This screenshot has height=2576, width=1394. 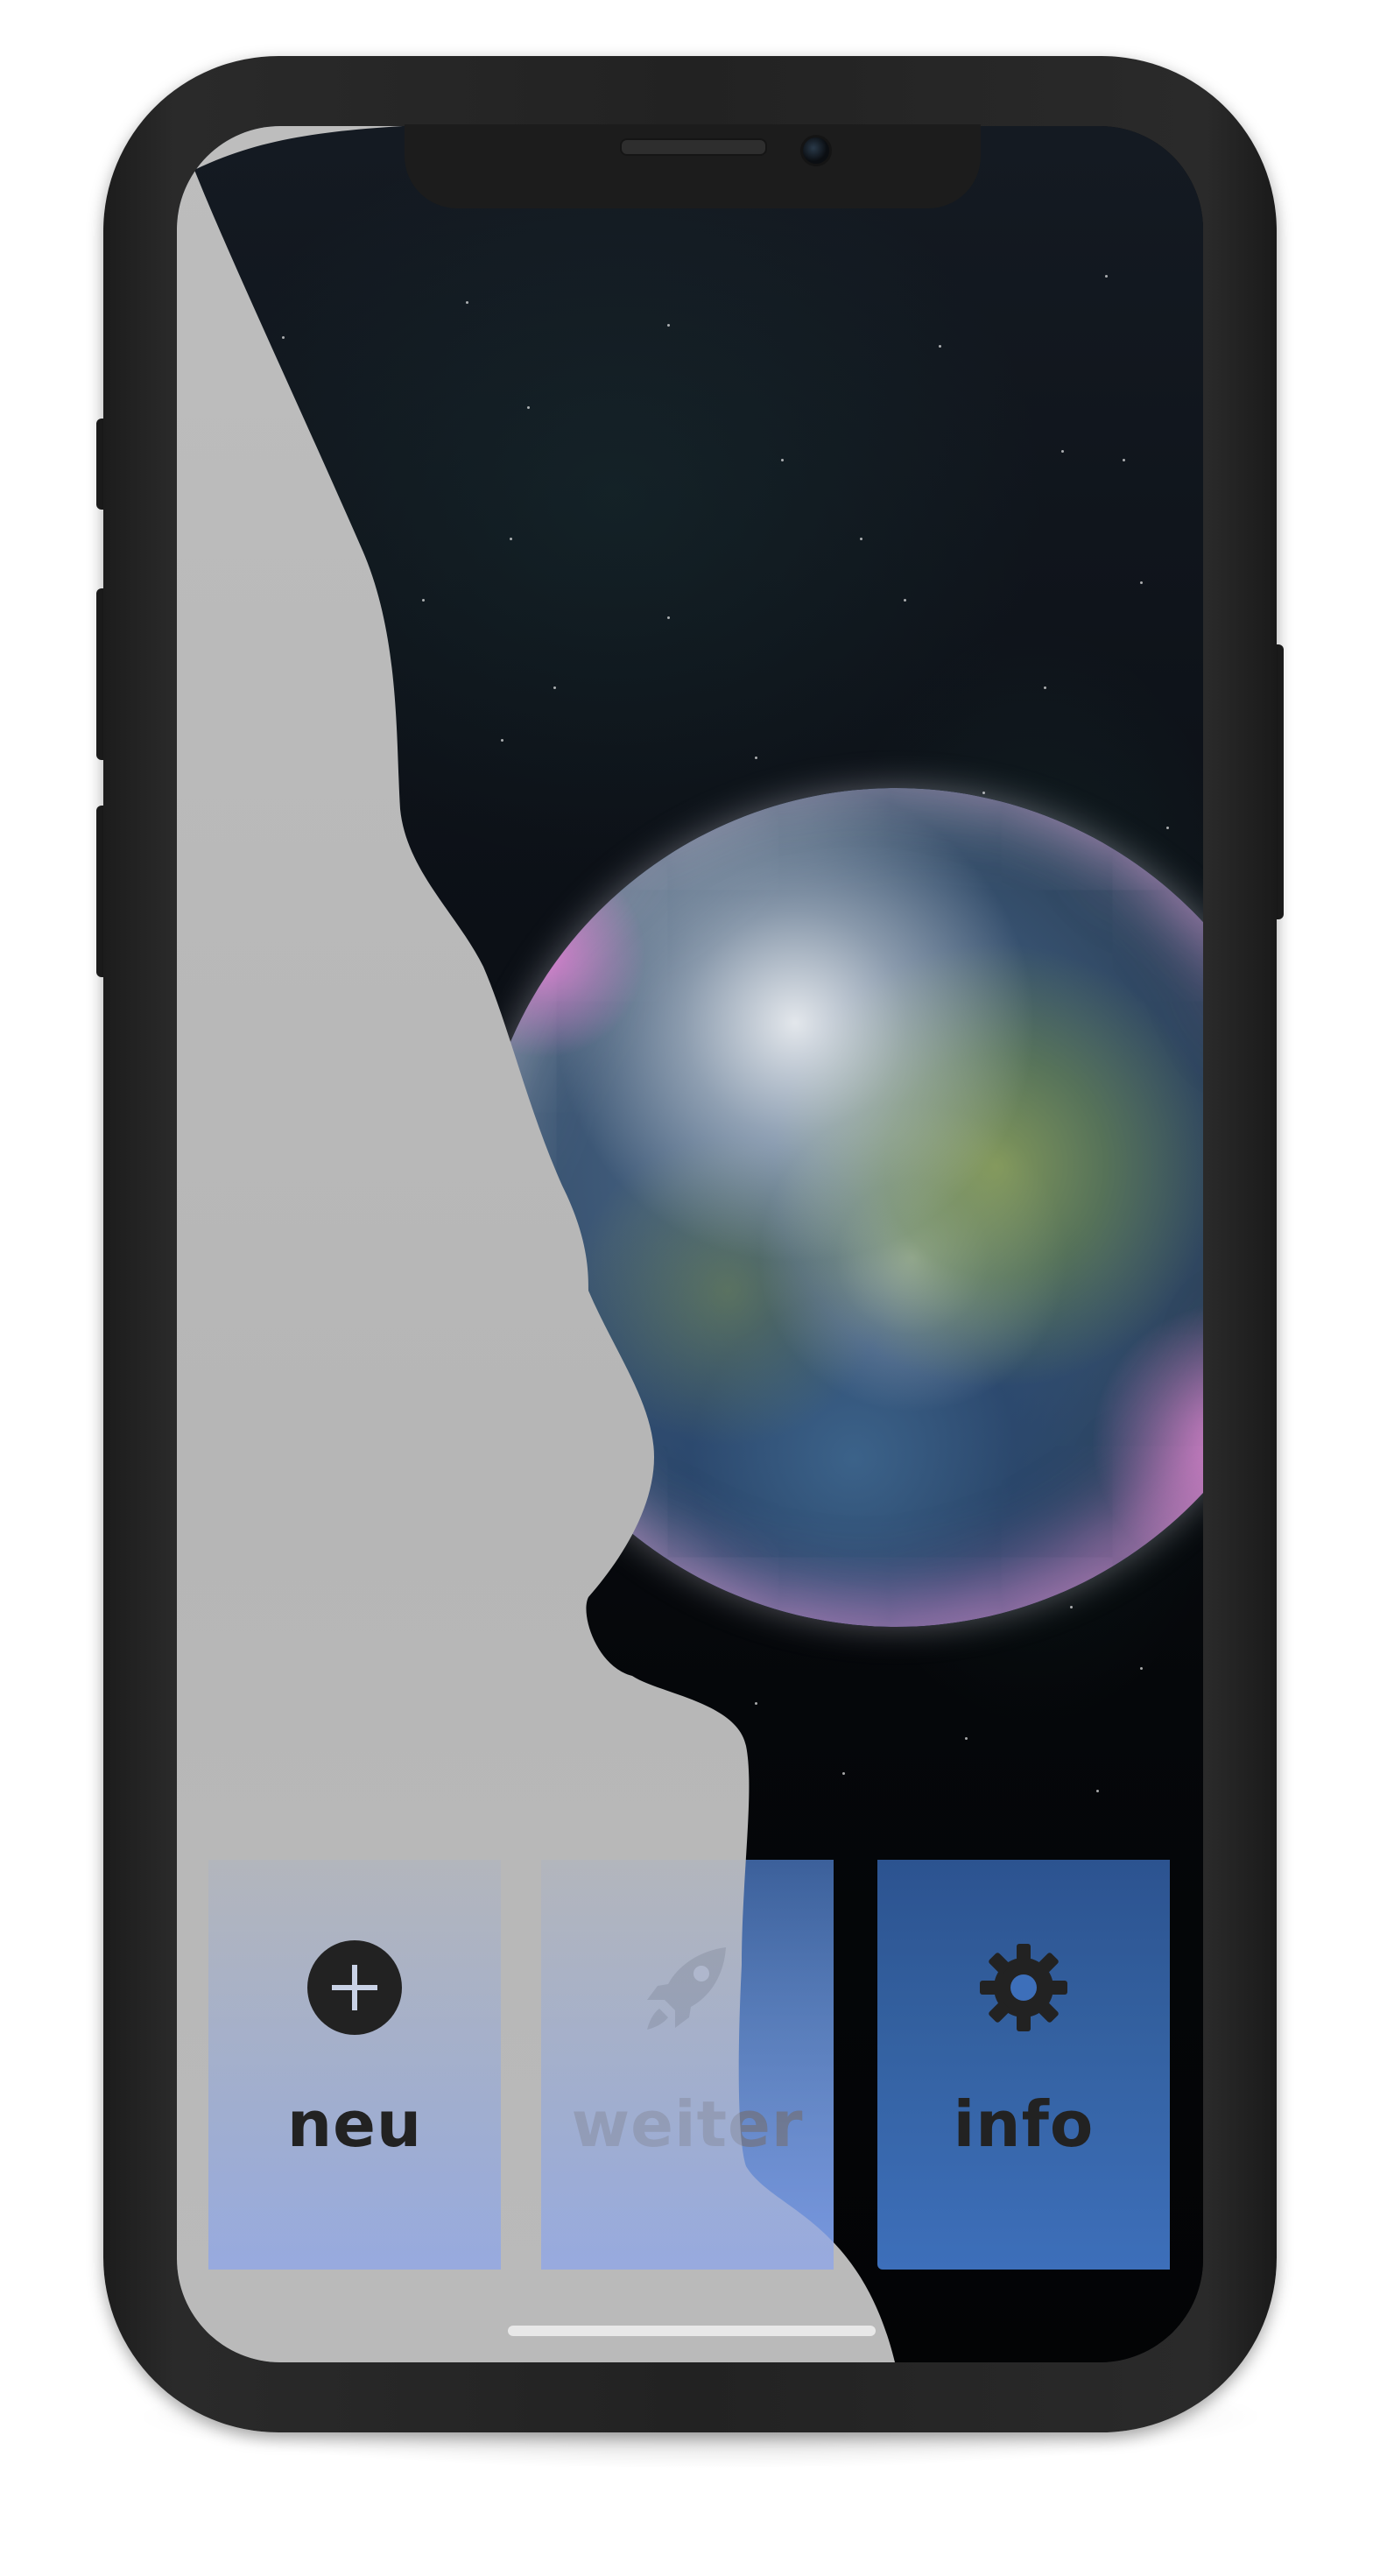 I want to click on earpiece-speaker, so click(x=693, y=147).